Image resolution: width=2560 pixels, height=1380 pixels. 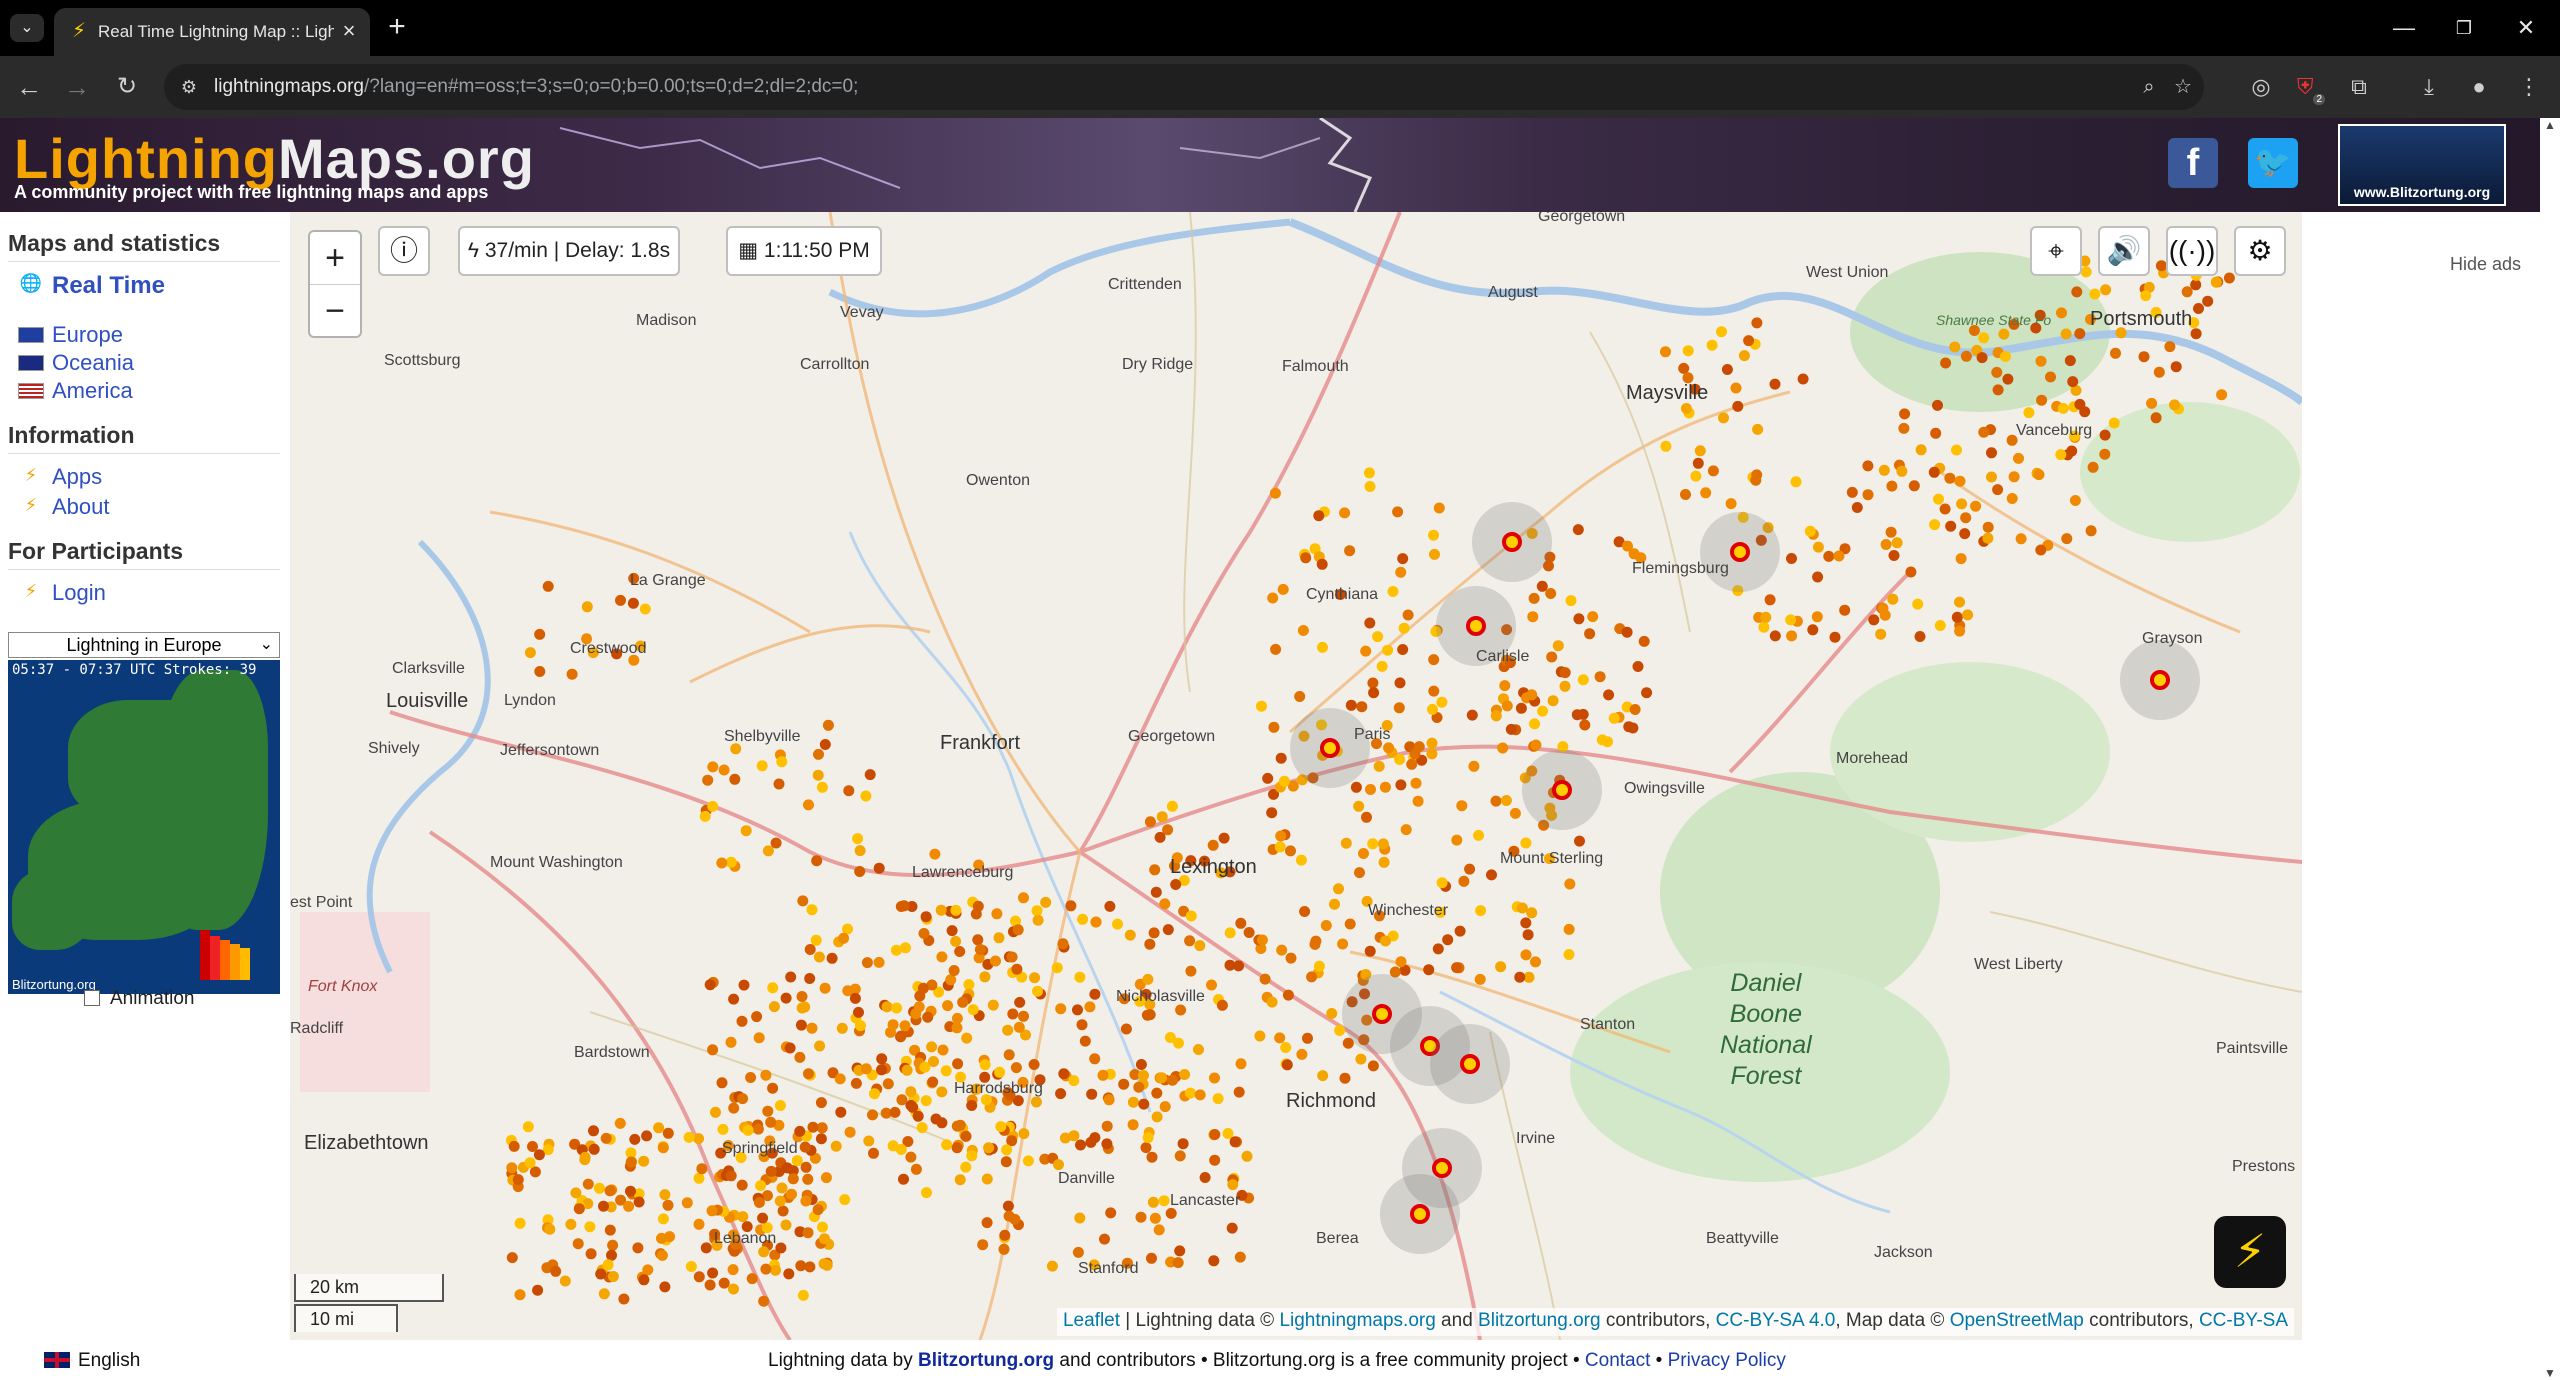 I want to click on sidebar-heading-information: Information, so click(x=144, y=438).